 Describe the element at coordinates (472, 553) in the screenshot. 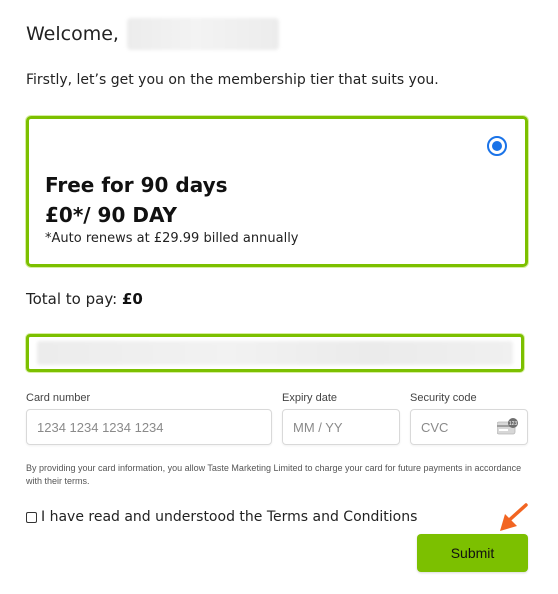

I see `submit-button: Submit` at that location.